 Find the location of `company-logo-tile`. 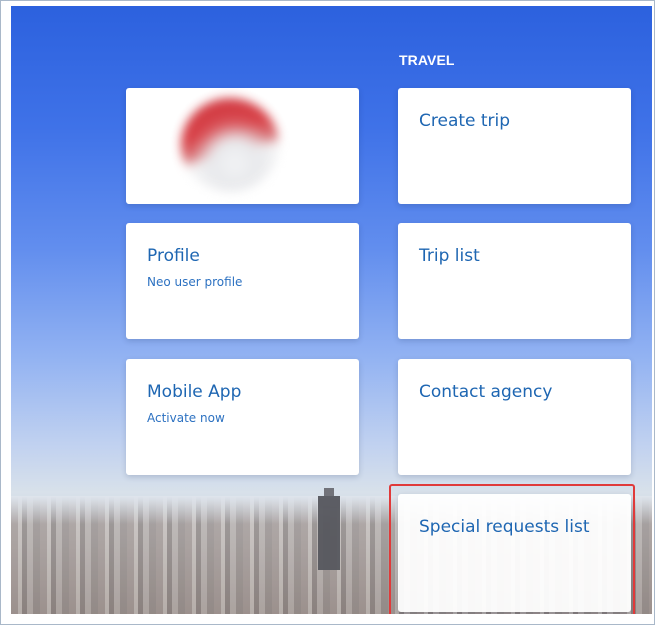

company-logo-tile is located at coordinates (242, 146).